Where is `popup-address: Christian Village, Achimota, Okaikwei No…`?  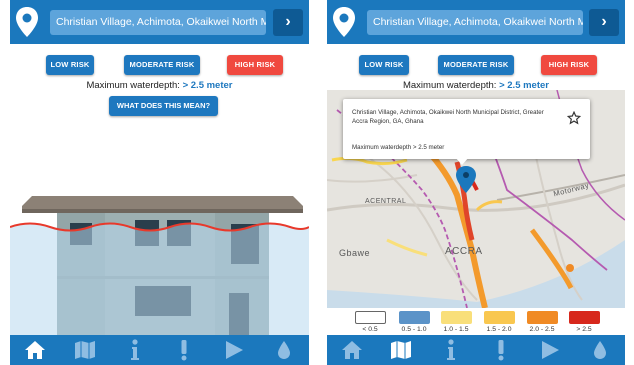
popup-address: Christian Village, Achimota, Okaikwei No… is located at coordinates (448, 117).